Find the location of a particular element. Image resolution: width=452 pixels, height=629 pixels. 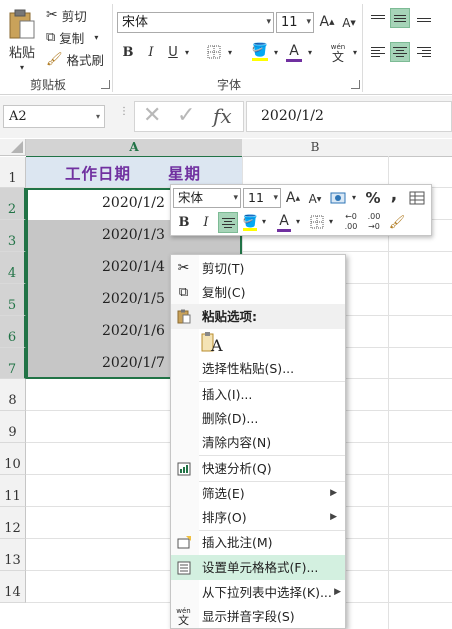

menu-item-quick-analysis: 快速分析(Q) is located at coordinates (258, 468).